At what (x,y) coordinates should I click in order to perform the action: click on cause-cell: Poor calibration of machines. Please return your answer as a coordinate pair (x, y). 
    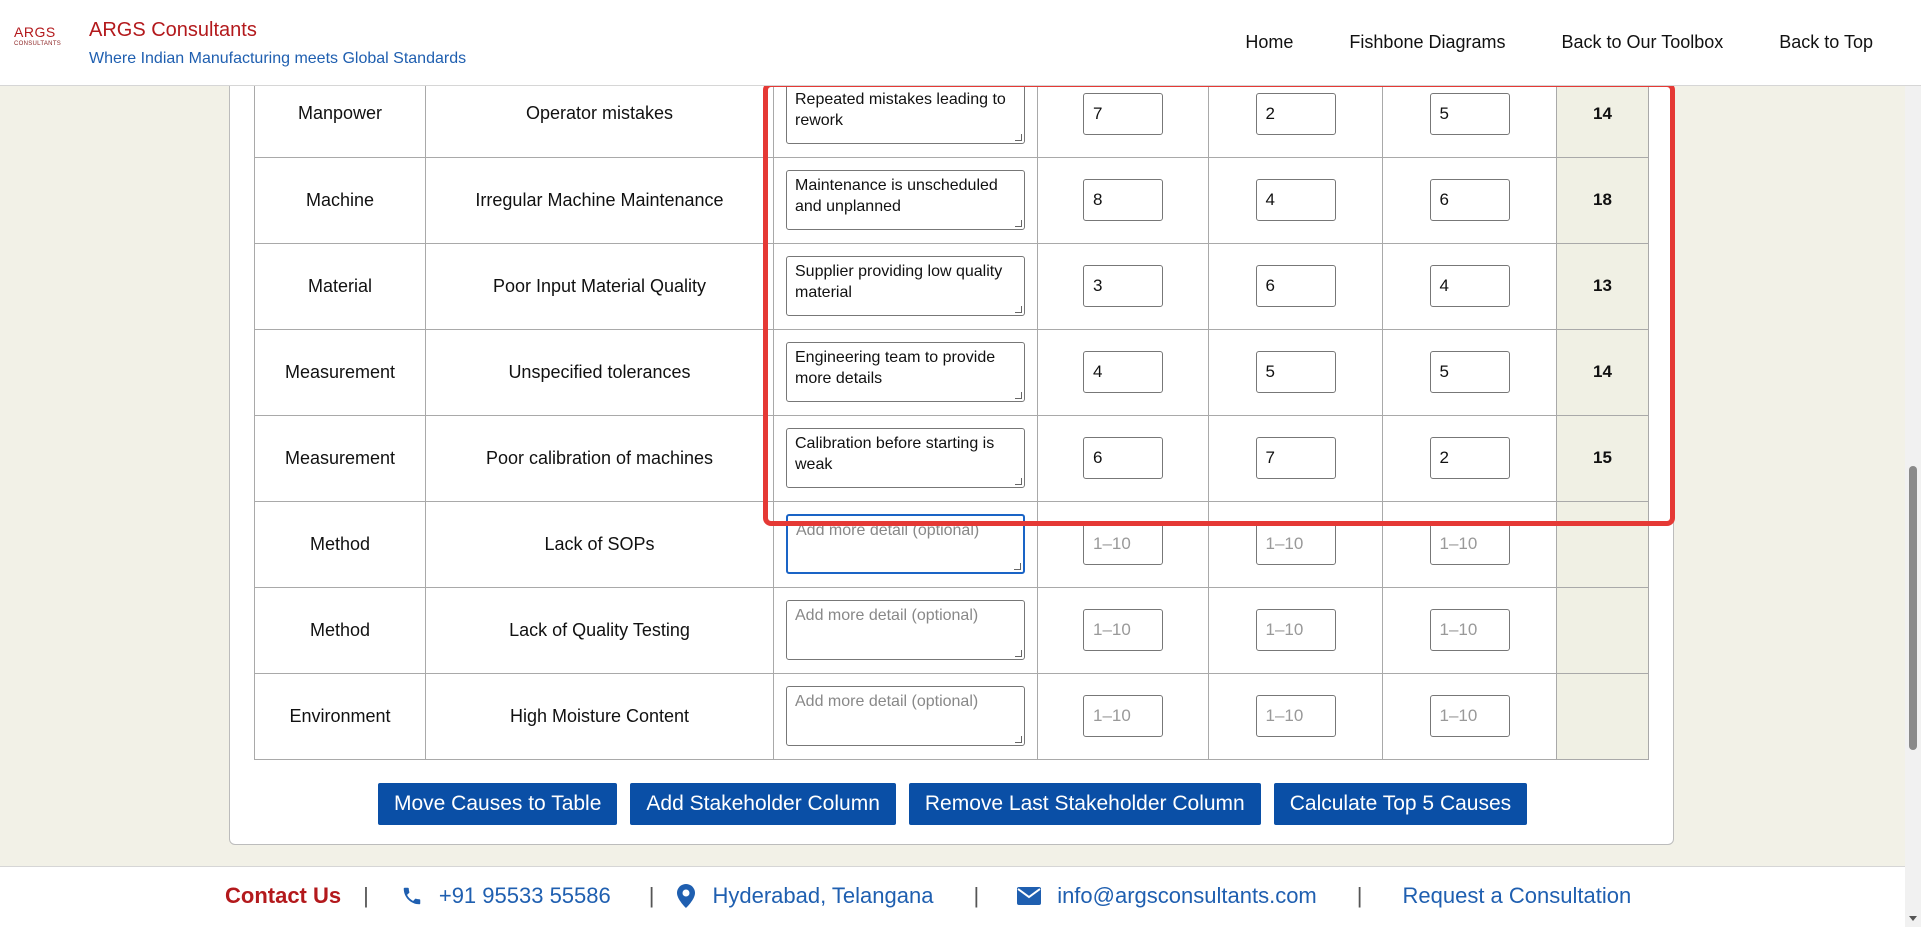
    Looking at the image, I should click on (599, 458).